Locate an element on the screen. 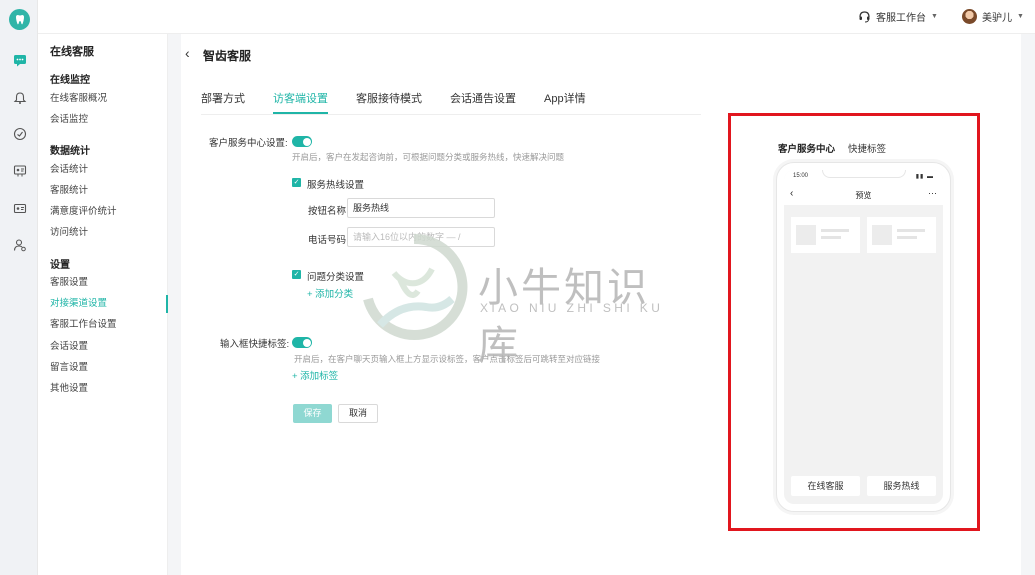 The width and height of the screenshot is (1035, 575). online-service-button: 在线客服 is located at coordinates (825, 486).